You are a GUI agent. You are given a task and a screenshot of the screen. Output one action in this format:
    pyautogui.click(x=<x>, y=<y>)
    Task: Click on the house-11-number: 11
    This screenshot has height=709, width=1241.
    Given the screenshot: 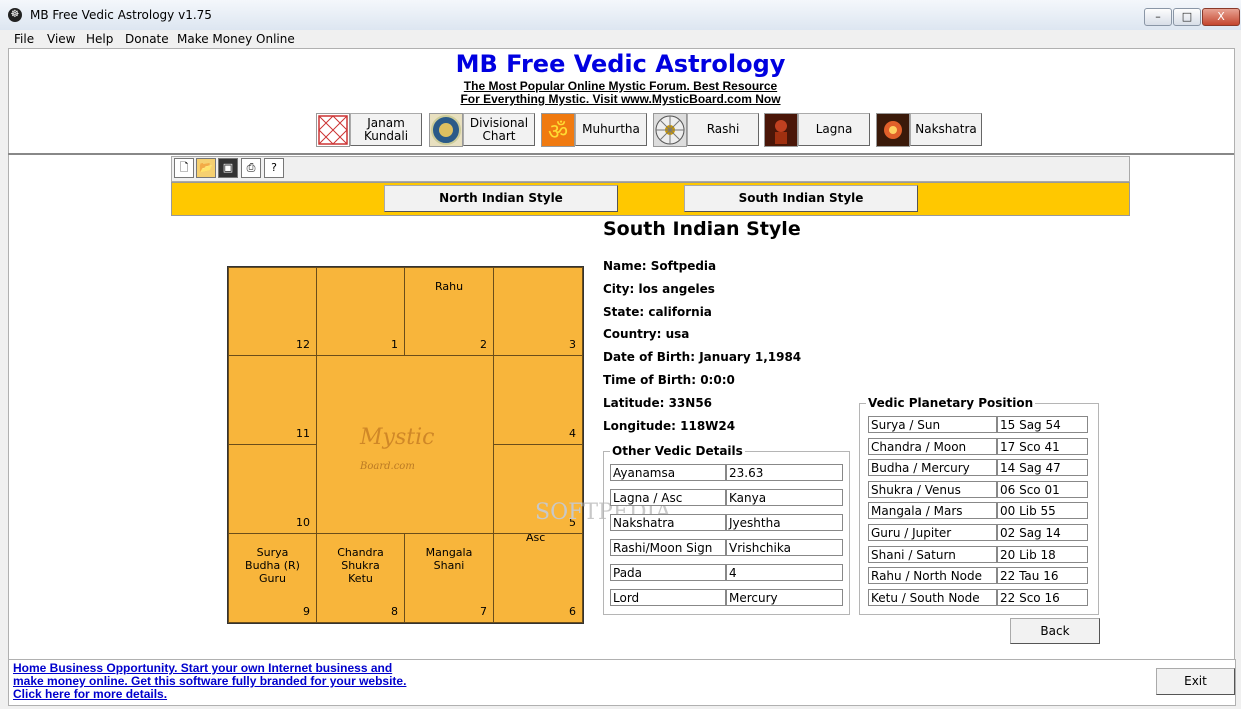 What is the action you would take?
    pyautogui.click(x=303, y=433)
    